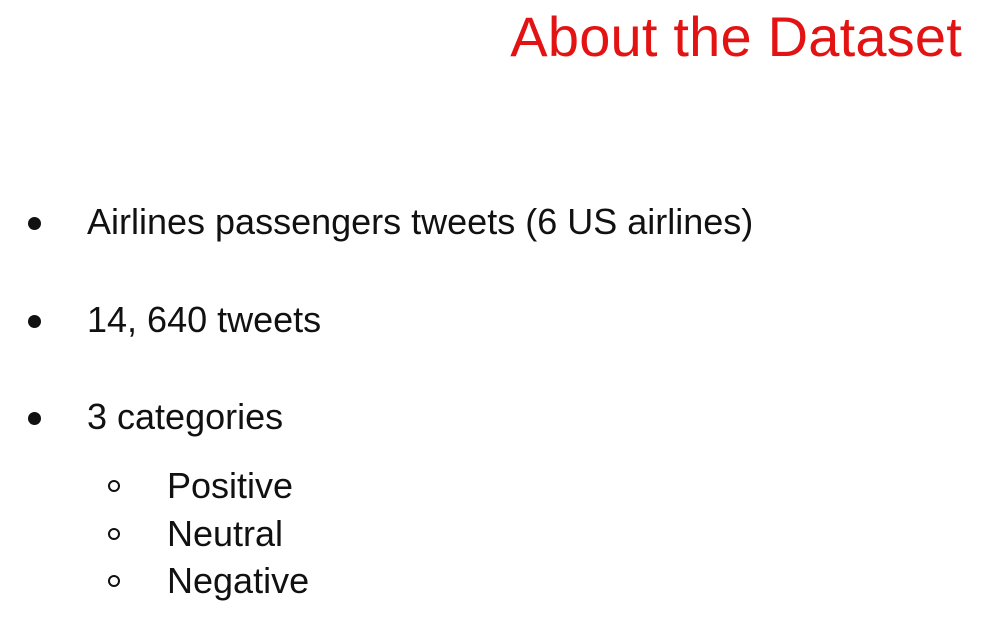 This screenshot has height=628, width=982. What do you see at coordinates (491, 582) in the screenshot?
I see `sub-bullet-item-negative: Negative` at bounding box center [491, 582].